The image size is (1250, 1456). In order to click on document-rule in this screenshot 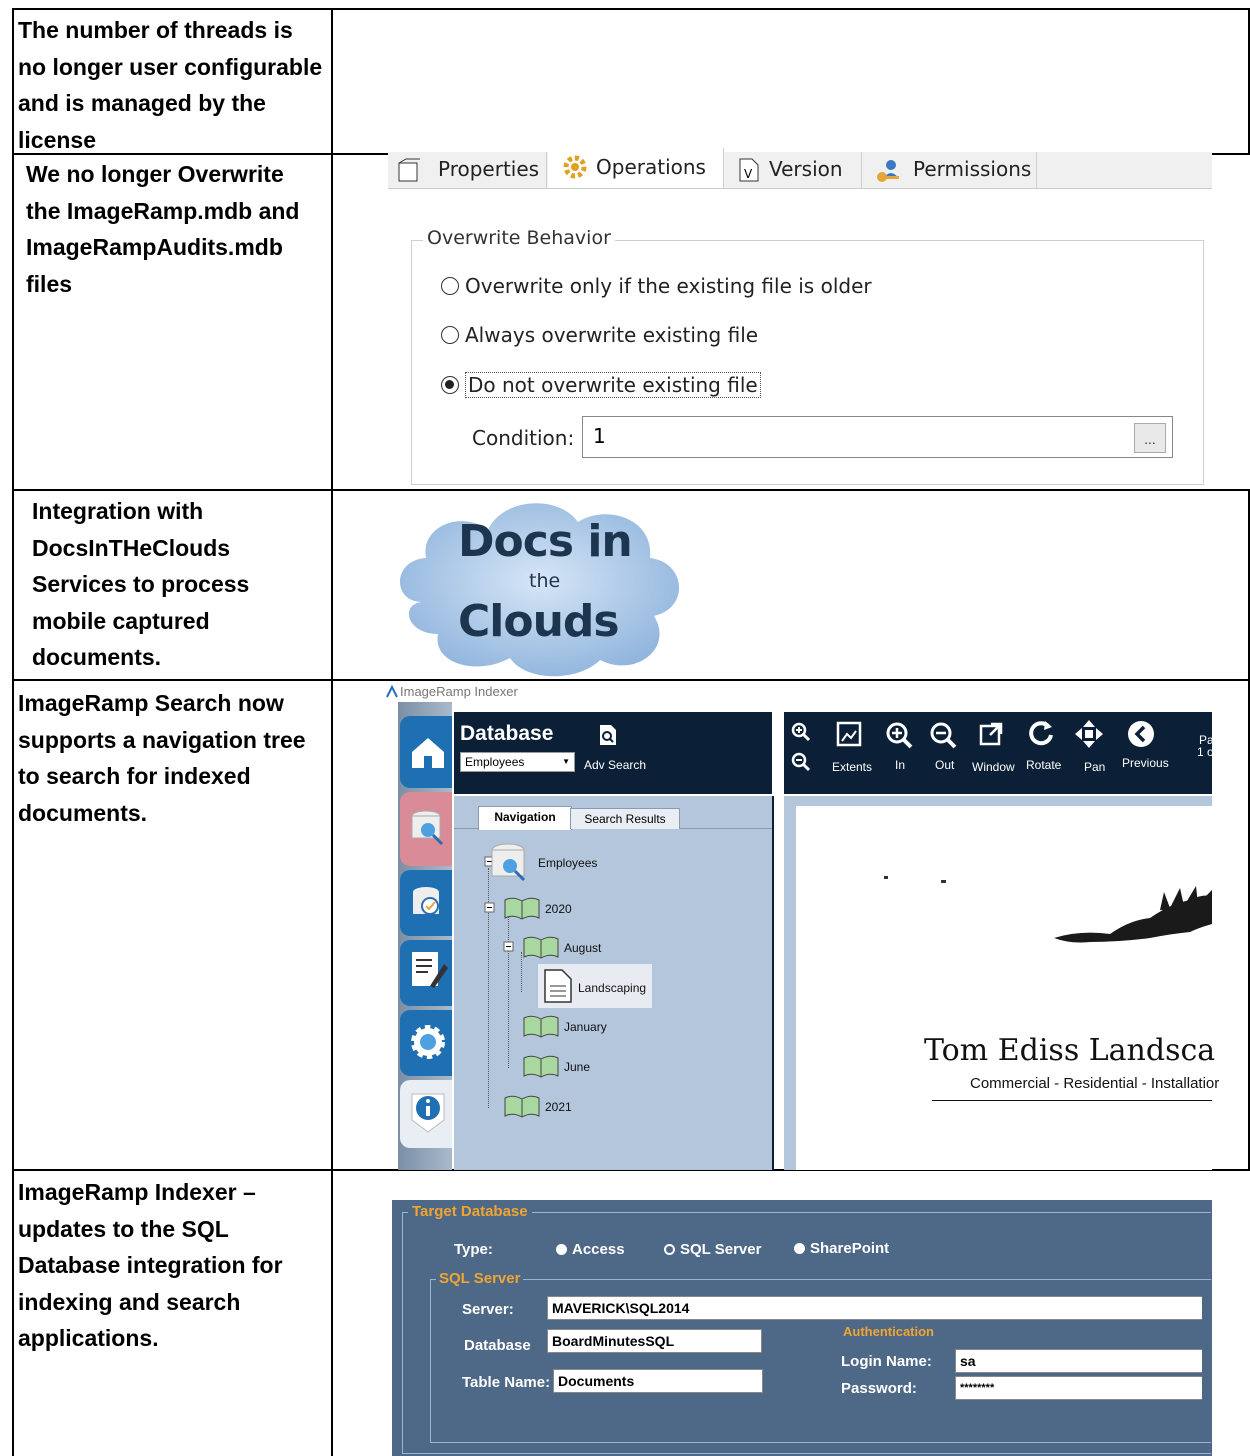, I will do `click(1072, 1100)`.